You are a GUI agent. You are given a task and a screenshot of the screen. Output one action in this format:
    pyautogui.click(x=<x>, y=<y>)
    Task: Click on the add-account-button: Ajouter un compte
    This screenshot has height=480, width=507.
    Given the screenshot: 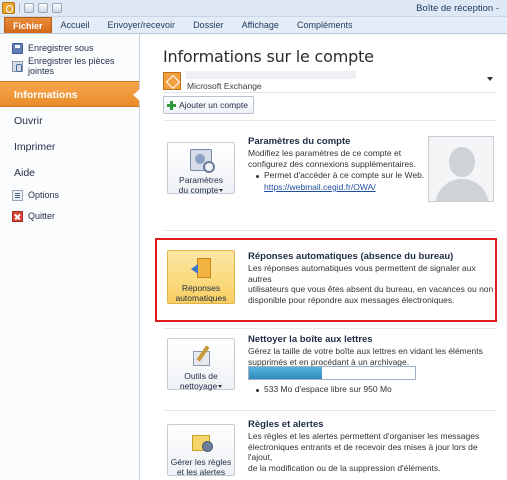 What is the action you would take?
    pyautogui.click(x=208, y=105)
    